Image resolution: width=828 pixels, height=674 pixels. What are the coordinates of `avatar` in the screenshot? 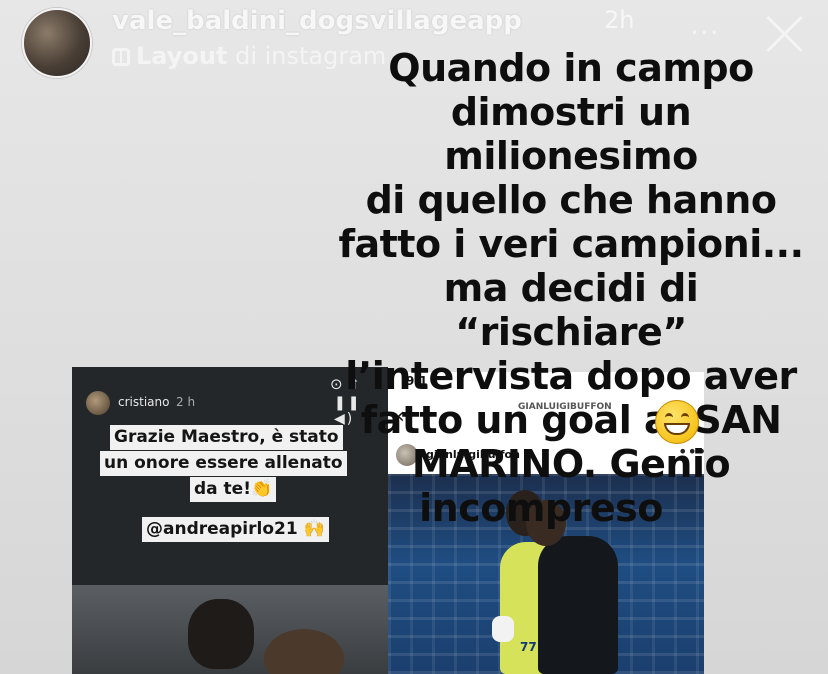 It's located at (57, 43).